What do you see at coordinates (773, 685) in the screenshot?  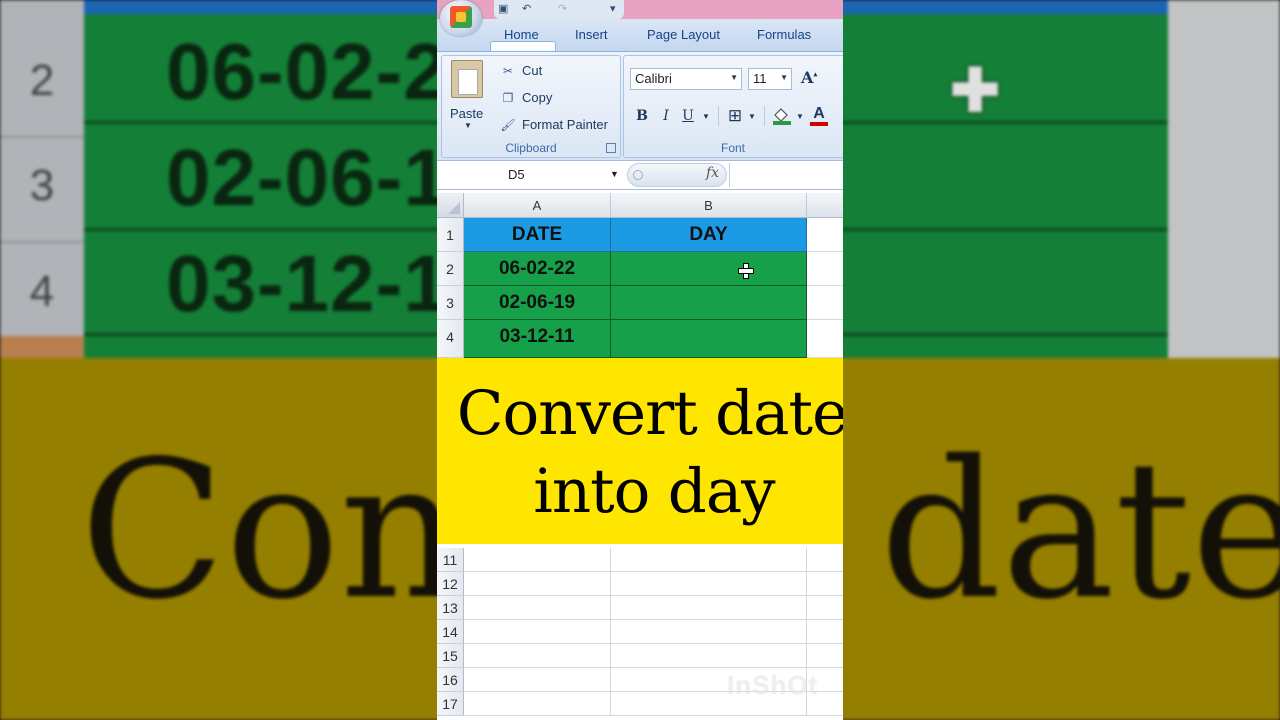 I see `app-watermark: InShOt` at bounding box center [773, 685].